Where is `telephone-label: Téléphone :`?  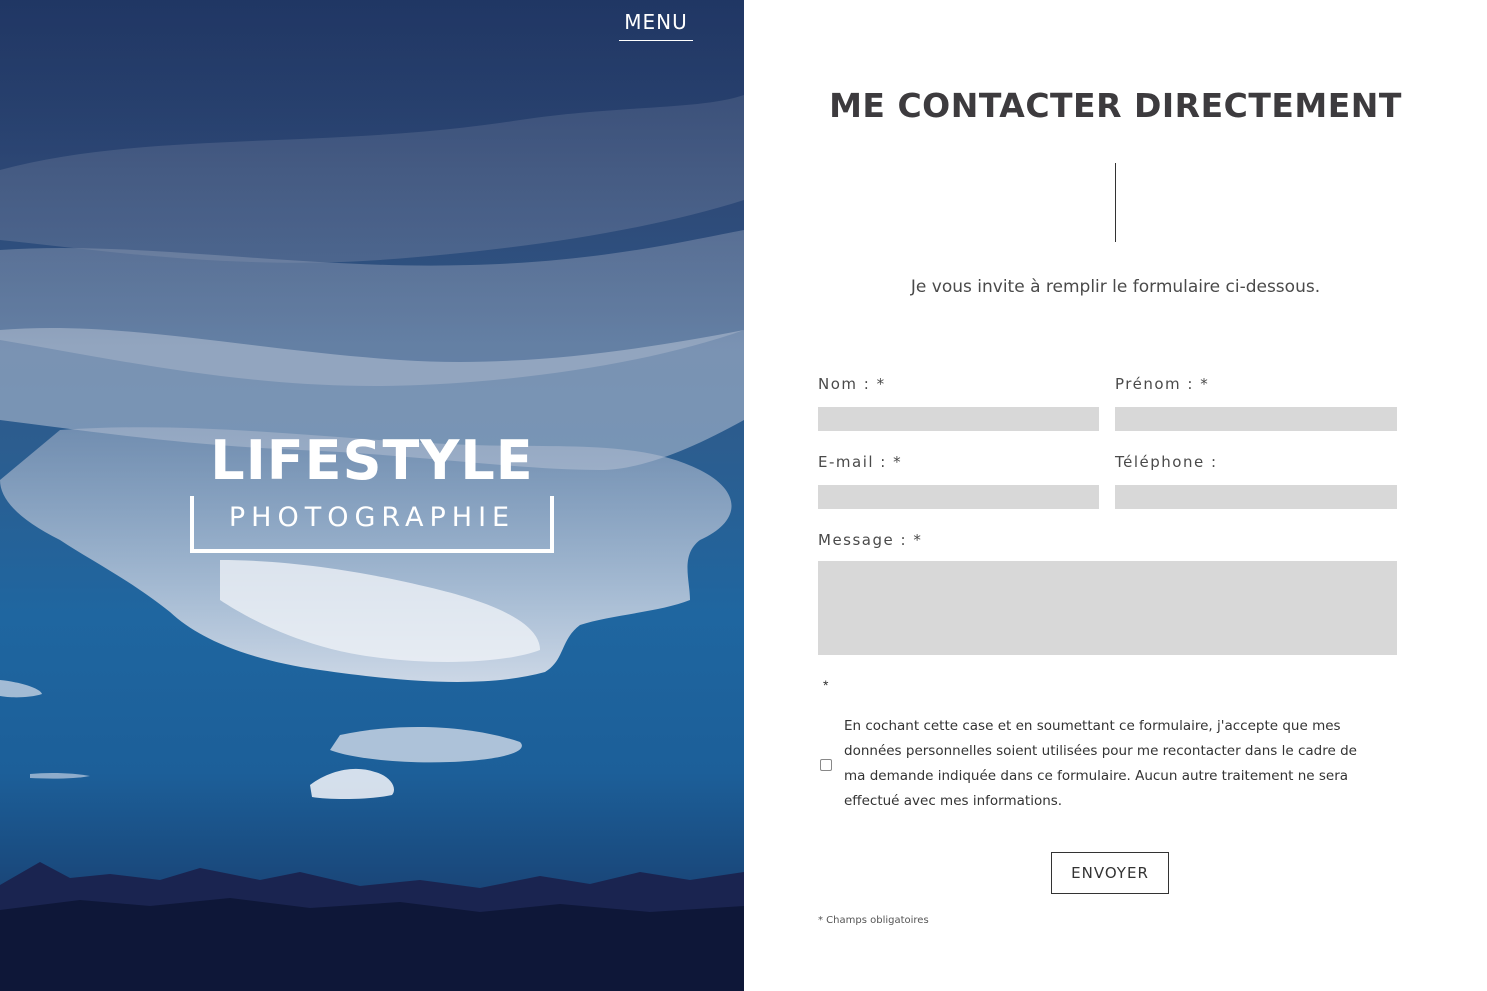
telephone-label: Téléphone : is located at coordinates (1166, 462).